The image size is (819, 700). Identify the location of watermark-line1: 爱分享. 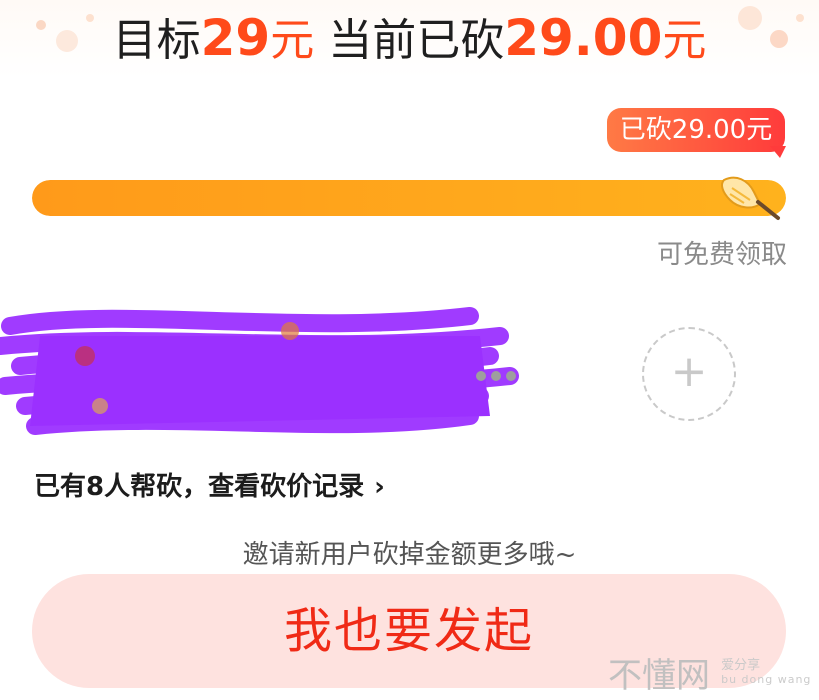
(741, 665).